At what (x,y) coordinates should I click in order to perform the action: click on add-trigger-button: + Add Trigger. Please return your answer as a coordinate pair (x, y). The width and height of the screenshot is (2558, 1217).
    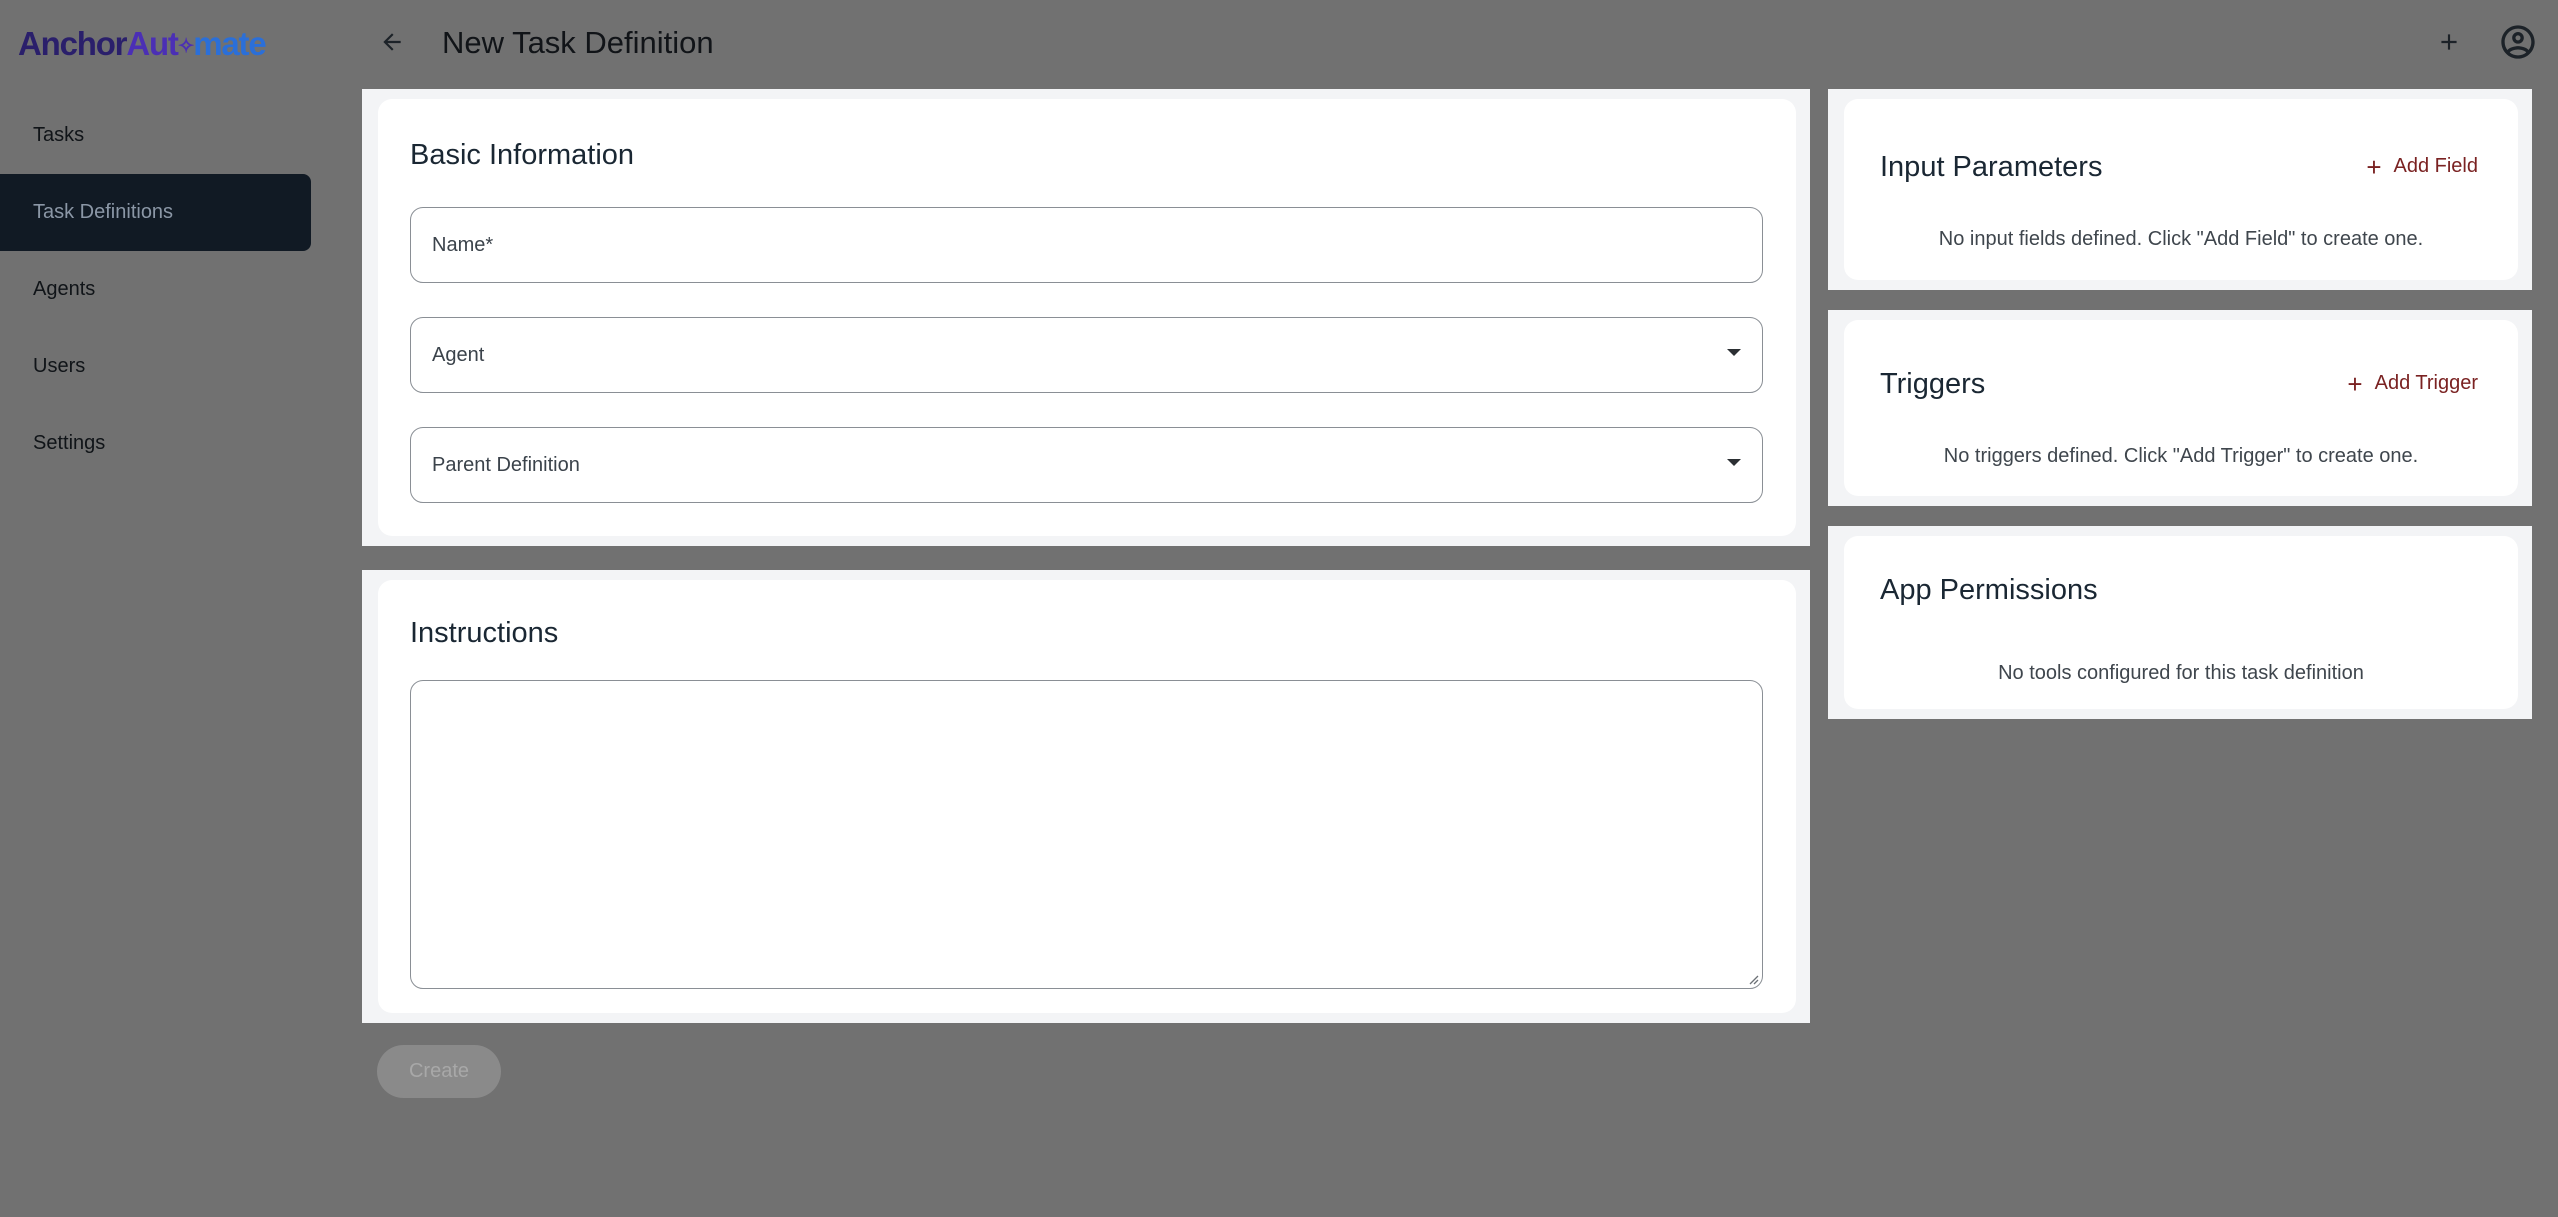
    Looking at the image, I should click on (2412, 383).